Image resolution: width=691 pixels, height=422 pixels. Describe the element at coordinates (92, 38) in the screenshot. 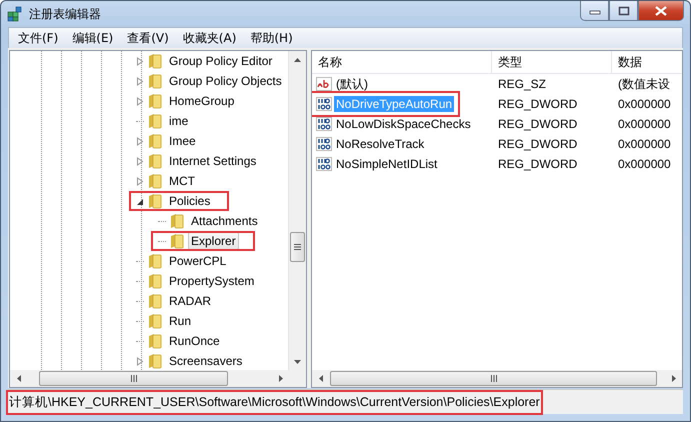

I see `menu-item: 编辑(E)` at that location.